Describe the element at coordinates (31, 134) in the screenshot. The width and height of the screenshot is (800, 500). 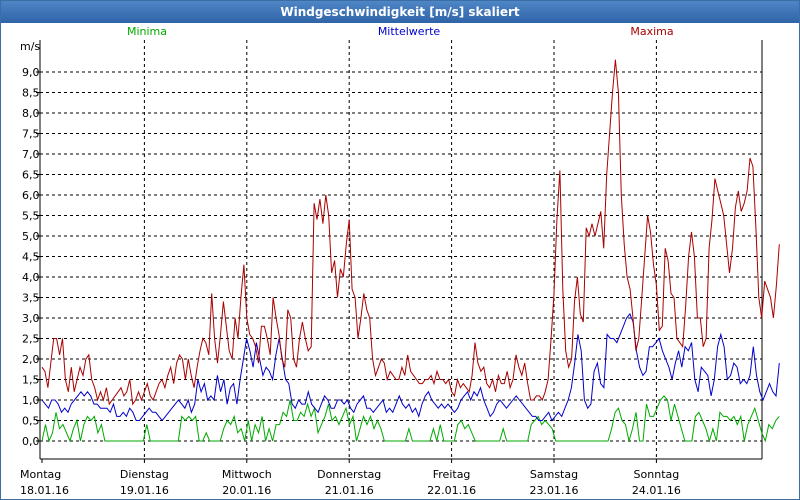
I see `y-tick-label: 7,5` at that location.